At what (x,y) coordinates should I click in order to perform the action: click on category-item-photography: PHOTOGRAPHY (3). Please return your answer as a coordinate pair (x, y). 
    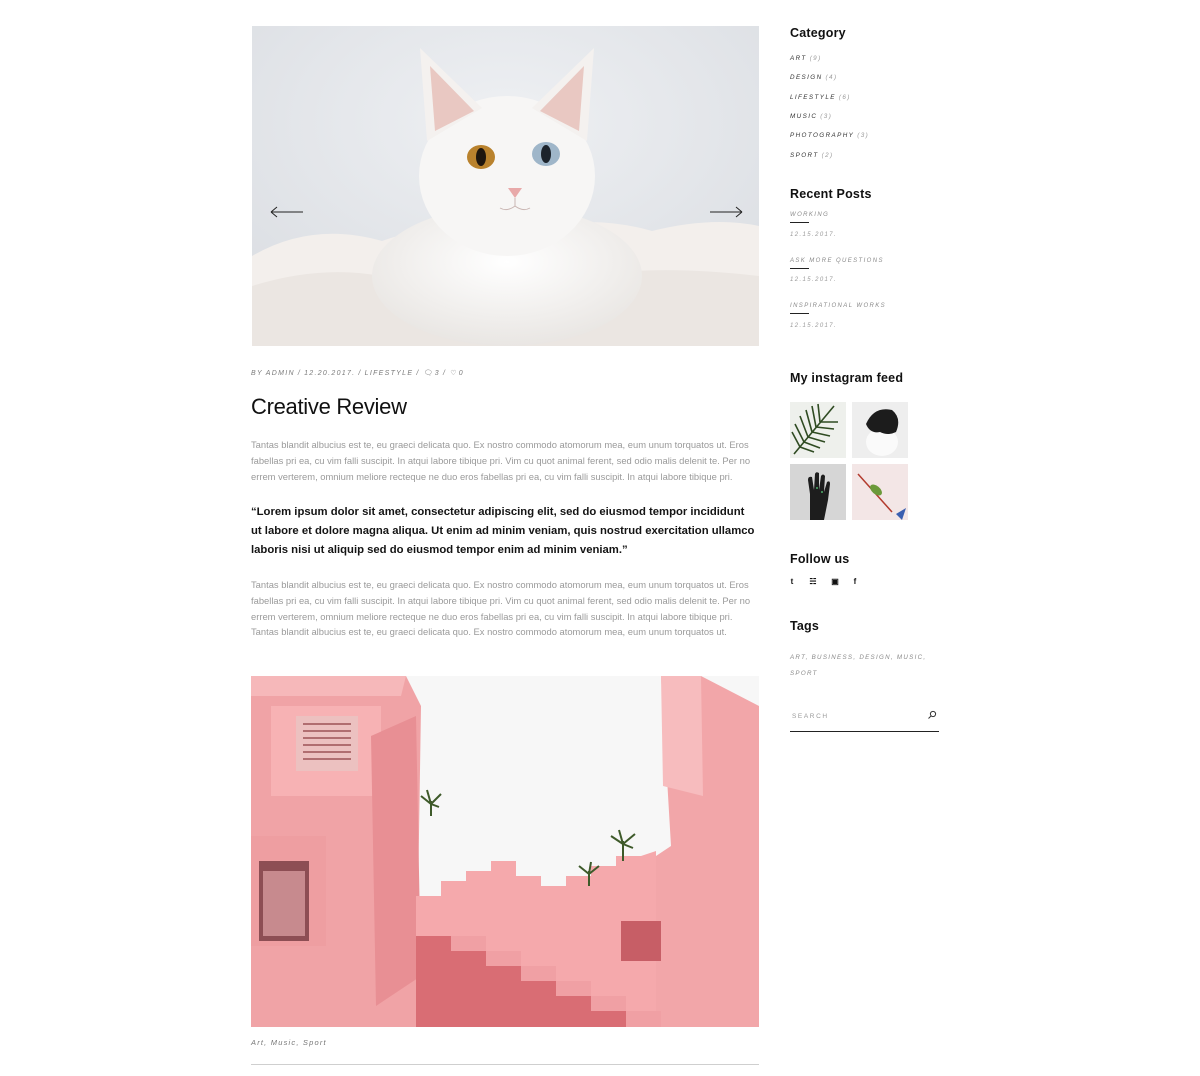
    Looking at the image, I should click on (829, 135).